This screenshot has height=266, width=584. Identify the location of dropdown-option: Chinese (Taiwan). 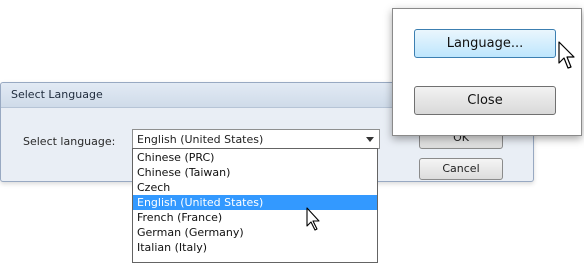
(255, 172).